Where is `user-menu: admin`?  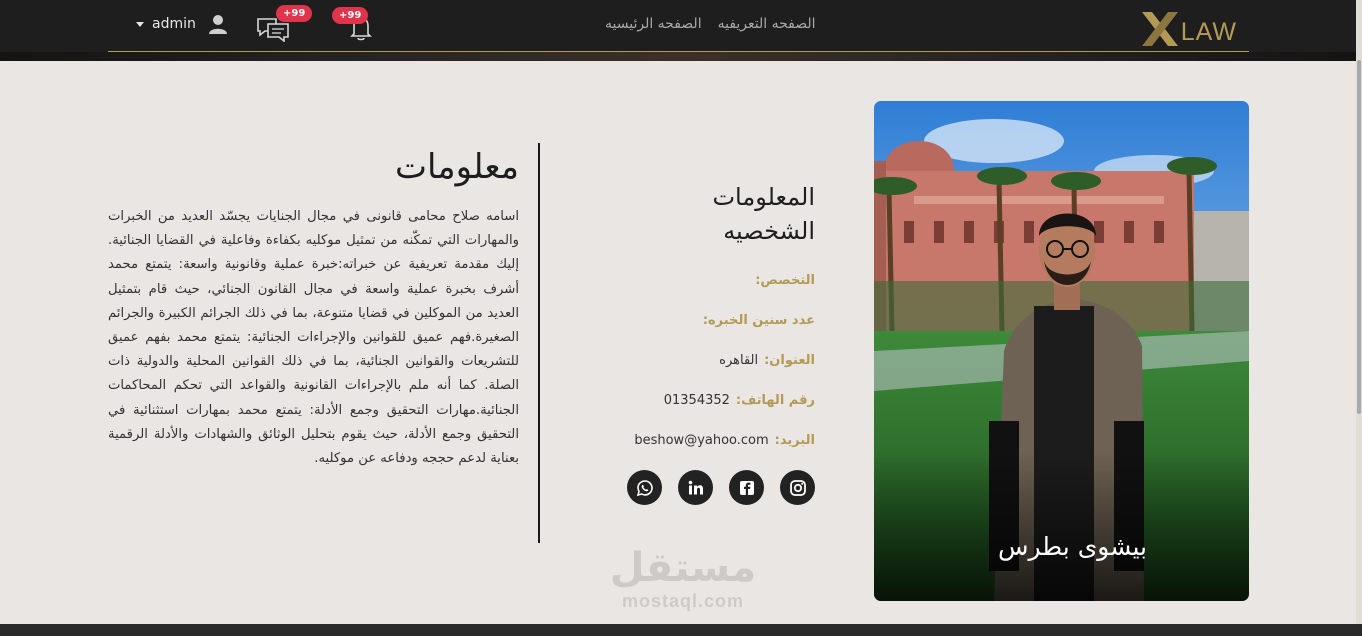 user-menu: admin is located at coordinates (182, 24).